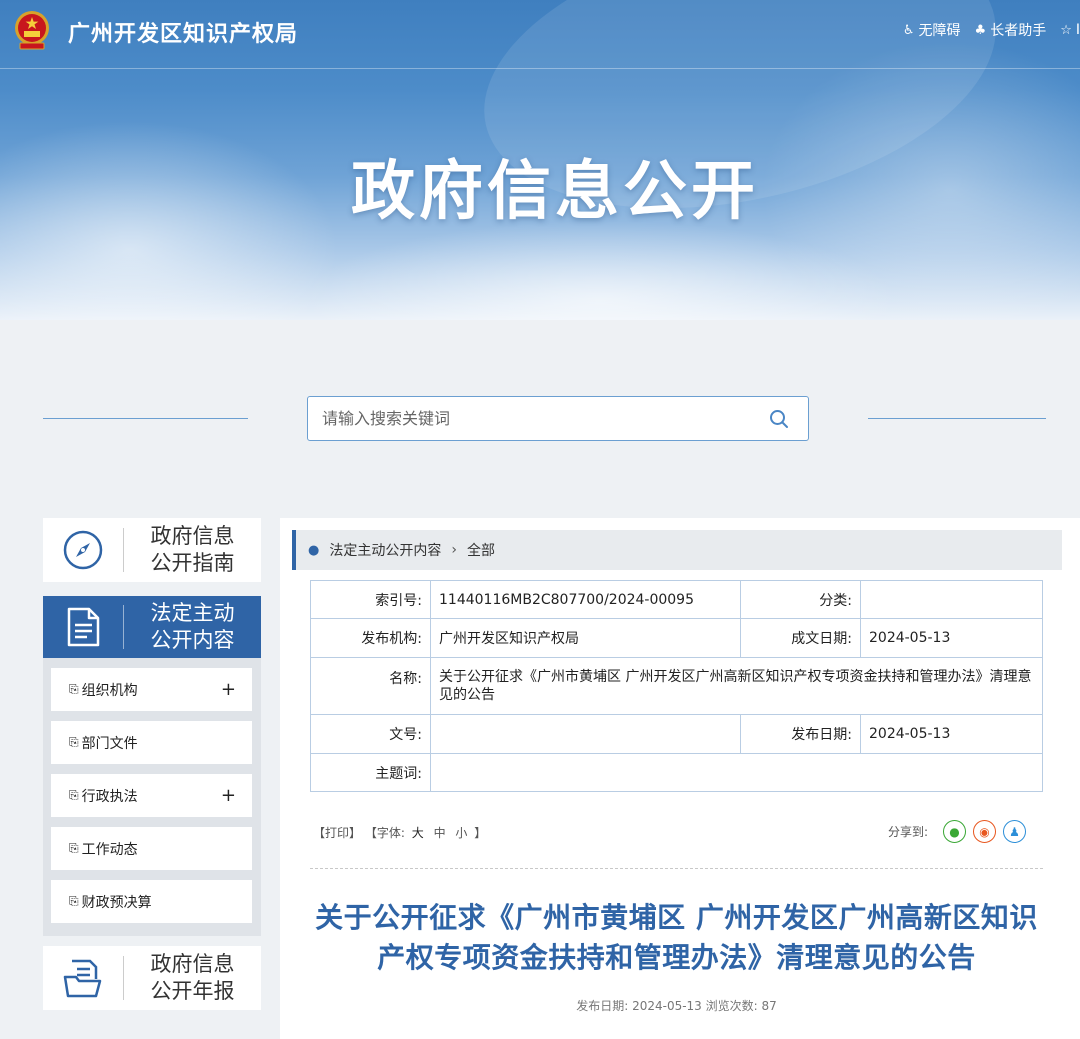 The image size is (1080, 1039). Describe the element at coordinates (980, 30) in the screenshot. I see `elder-assist-icon: ♣` at that location.